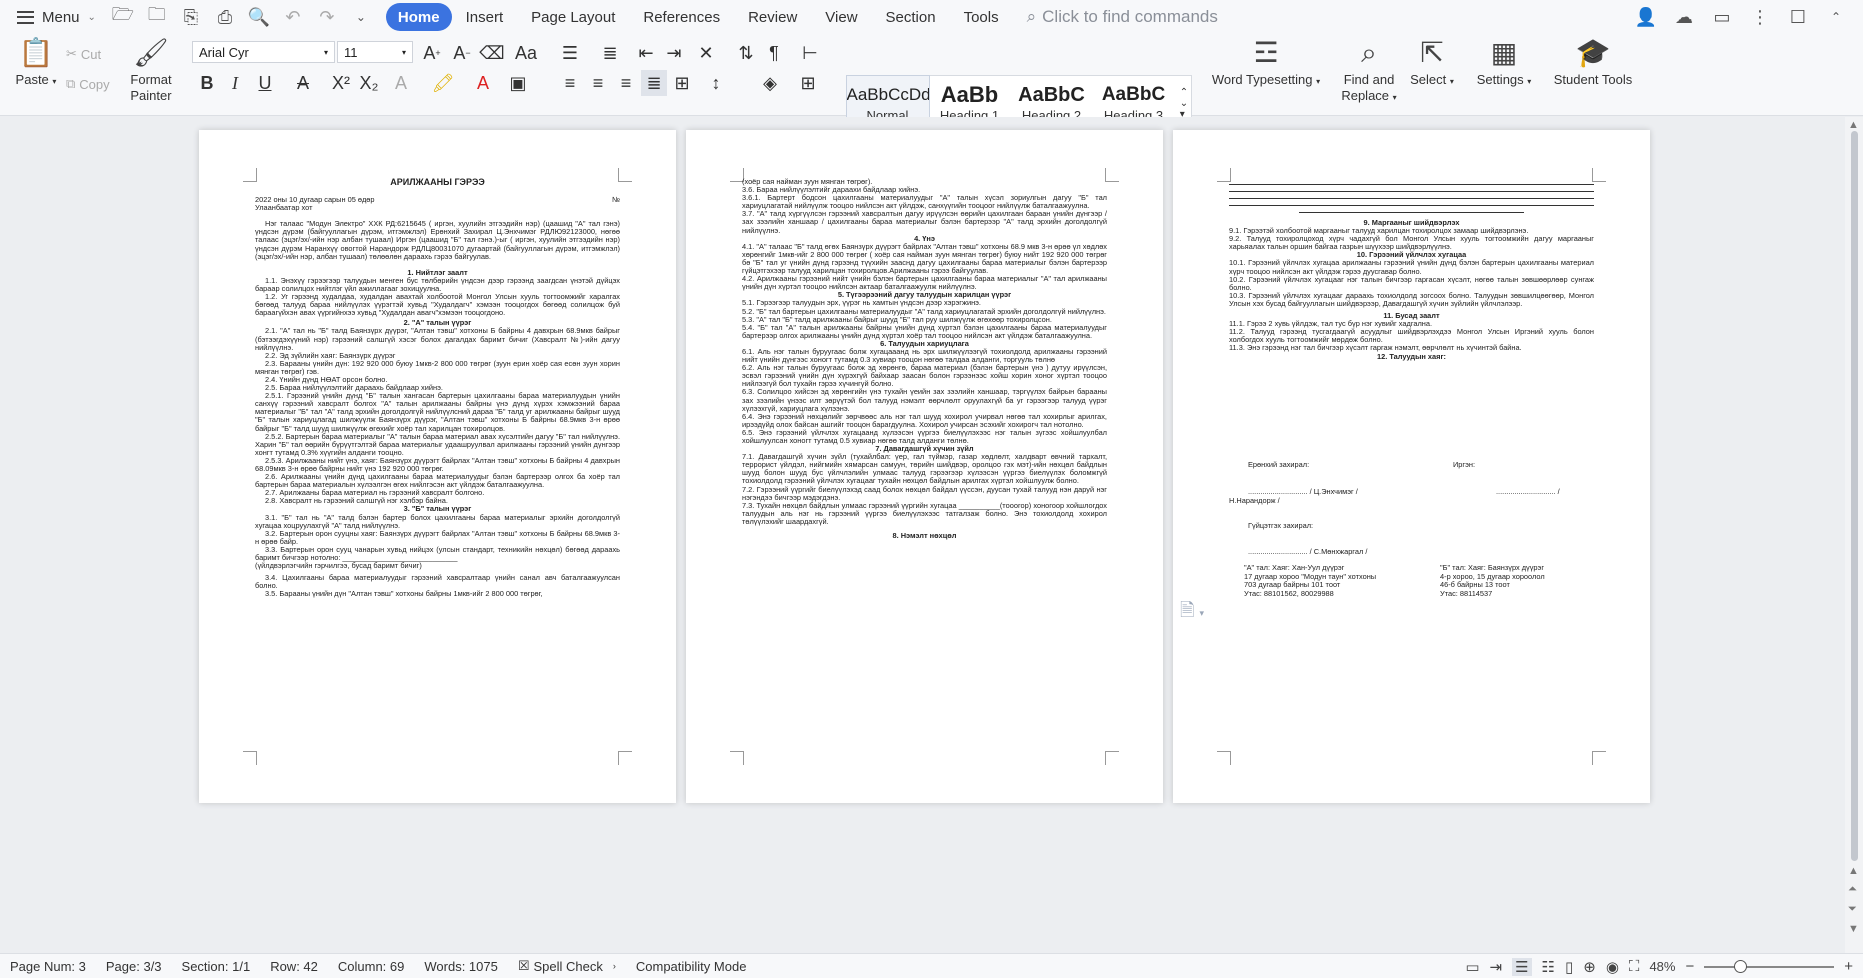 The image size is (1863, 978). I want to click on chinese-layout-icon: ✕, so click(706, 53).